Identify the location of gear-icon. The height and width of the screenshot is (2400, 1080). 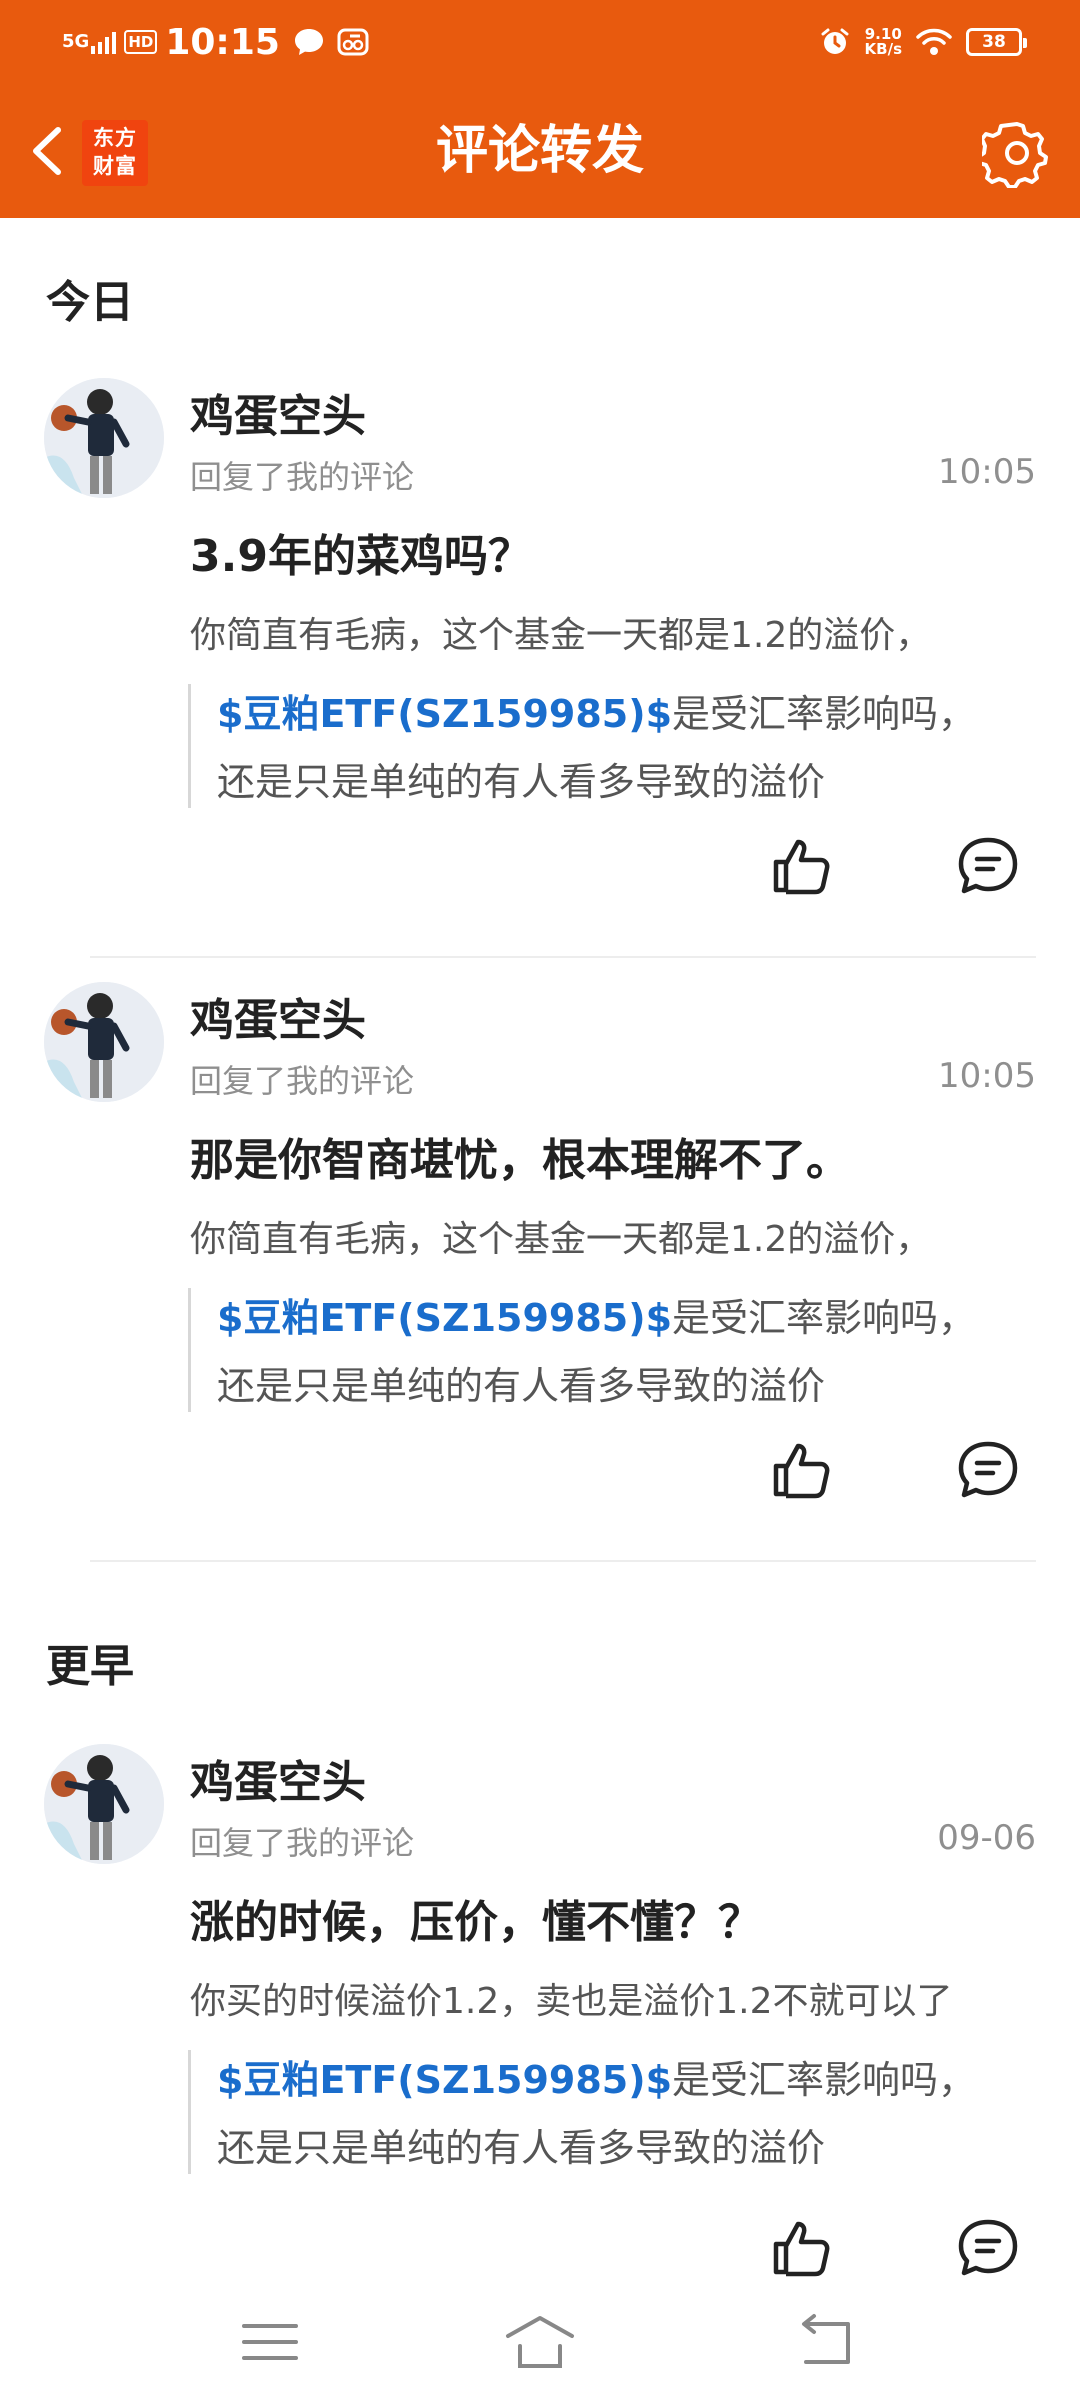
(1017, 153).